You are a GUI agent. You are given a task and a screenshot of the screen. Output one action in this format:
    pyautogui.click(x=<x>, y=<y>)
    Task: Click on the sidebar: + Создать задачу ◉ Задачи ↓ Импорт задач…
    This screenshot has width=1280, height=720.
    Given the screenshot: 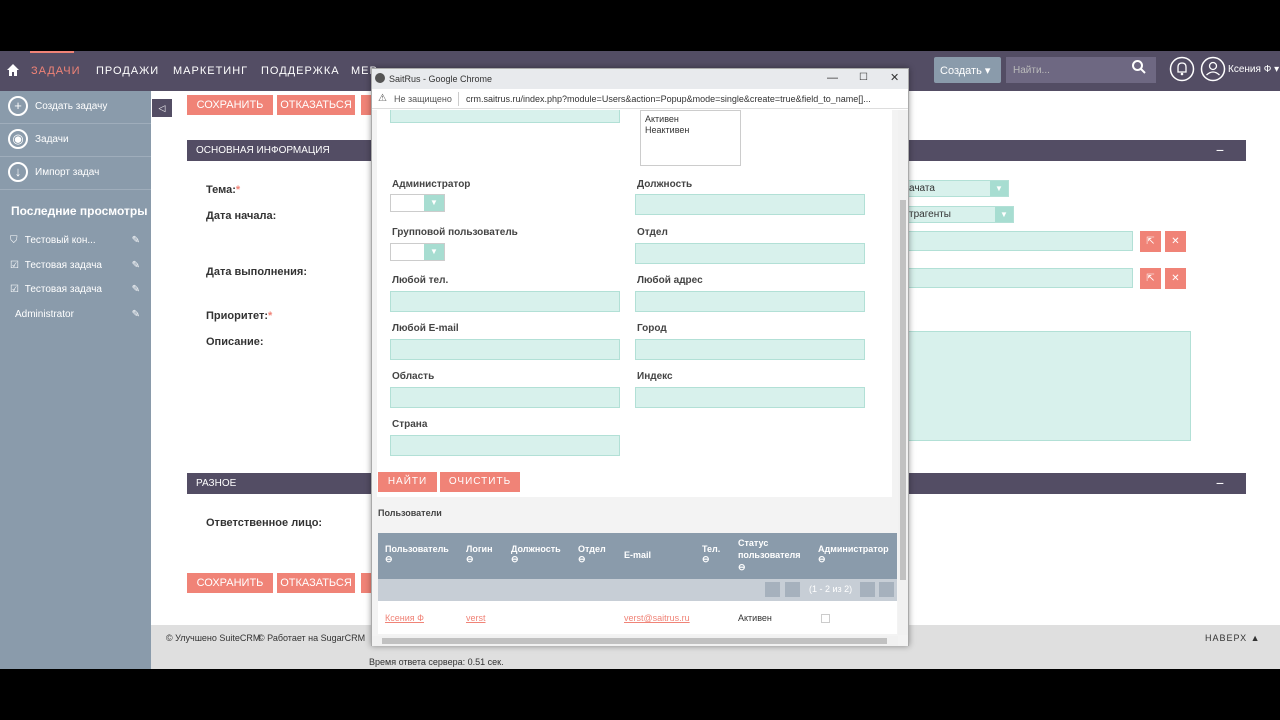 What is the action you would take?
    pyautogui.click(x=75, y=380)
    